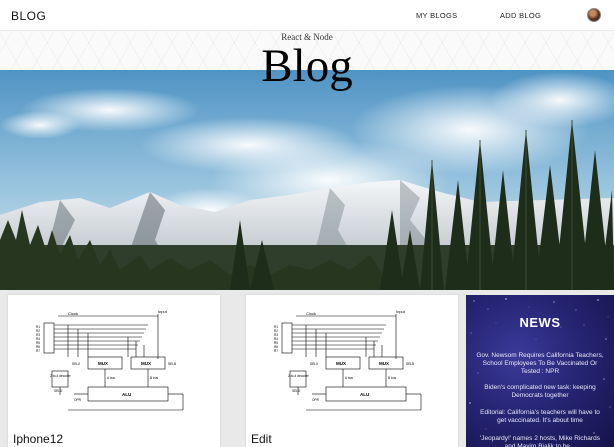 The image size is (614, 447). Describe the element at coordinates (38, 439) in the screenshot. I see `blog-card-title: Iphone12` at that location.